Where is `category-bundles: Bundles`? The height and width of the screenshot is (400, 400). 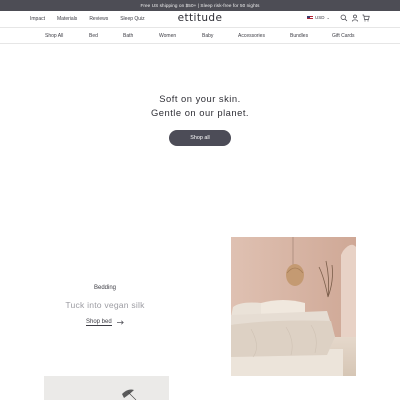 category-bundles: Bundles is located at coordinates (299, 36).